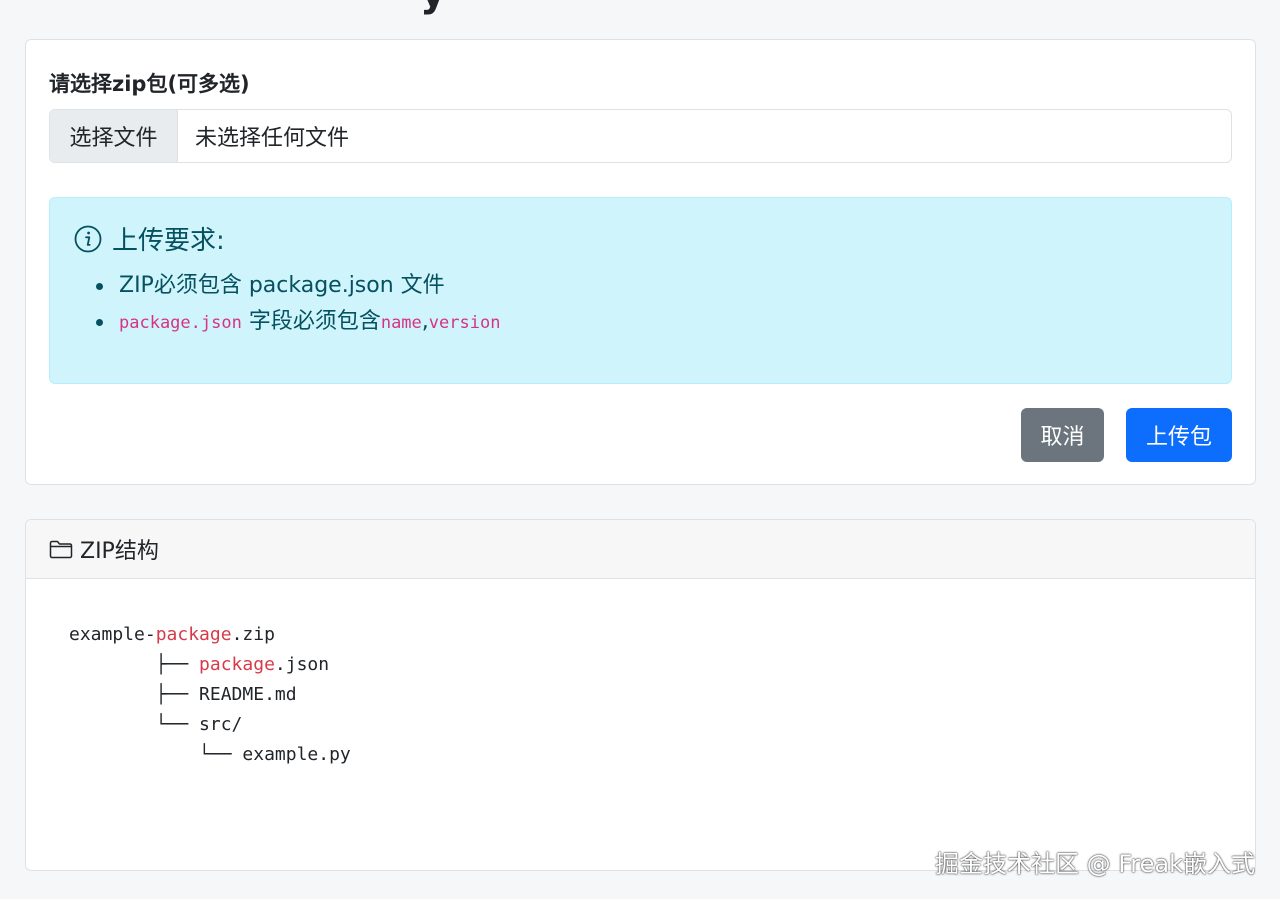  What do you see at coordinates (1179, 435) in the screenshot?
I see `upload-package-button: 上传包` at bounding box center [1179, 435].